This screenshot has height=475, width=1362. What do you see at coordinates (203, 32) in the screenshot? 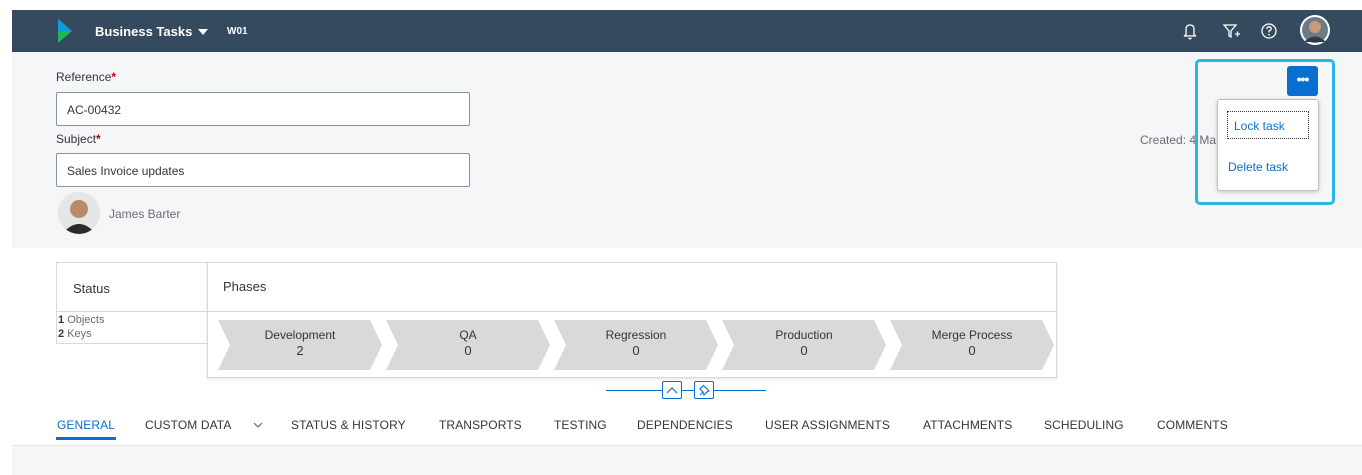
I see `app-menu-caret-icon` at bounding box center [203, 32].